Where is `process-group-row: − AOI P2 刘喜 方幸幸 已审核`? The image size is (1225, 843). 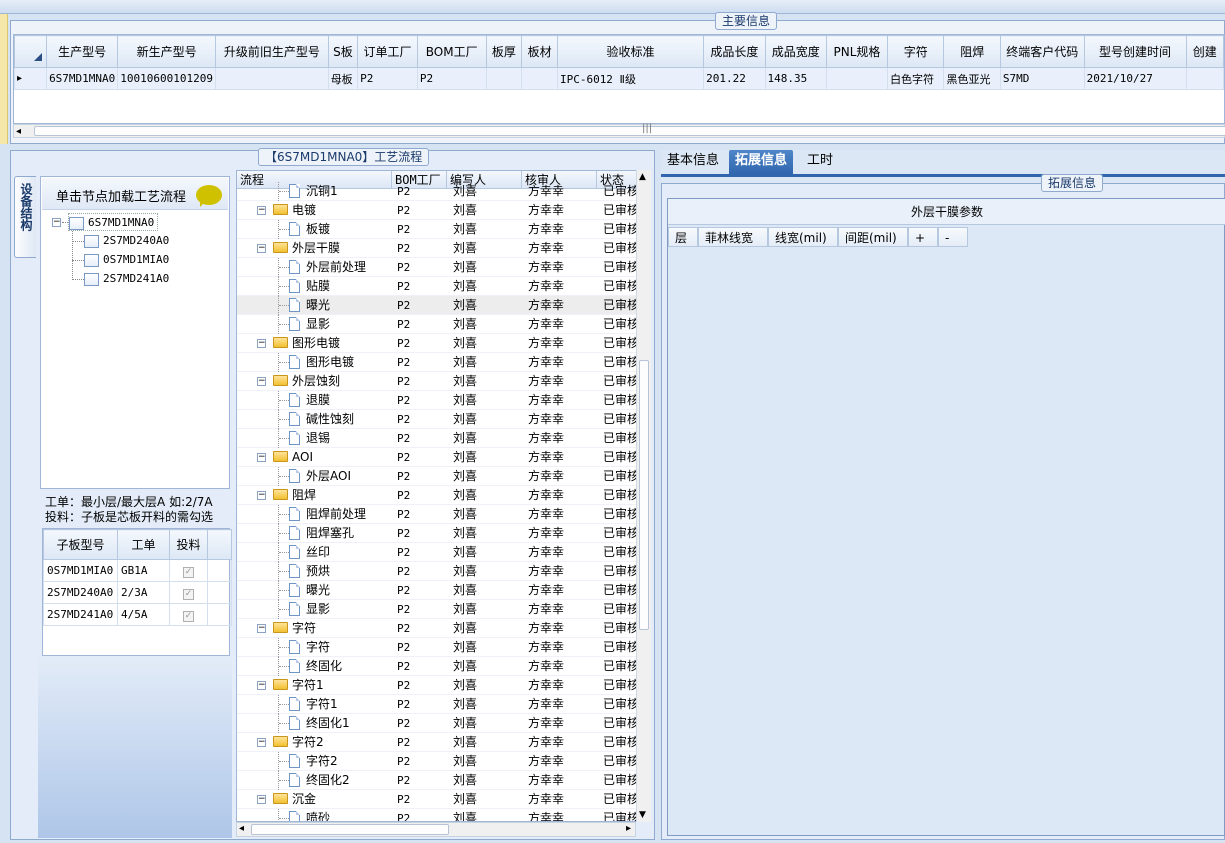 process-group-row: − AOI P2 刘喜 方幸幸 已审核 is located at coordinates (437, 457).